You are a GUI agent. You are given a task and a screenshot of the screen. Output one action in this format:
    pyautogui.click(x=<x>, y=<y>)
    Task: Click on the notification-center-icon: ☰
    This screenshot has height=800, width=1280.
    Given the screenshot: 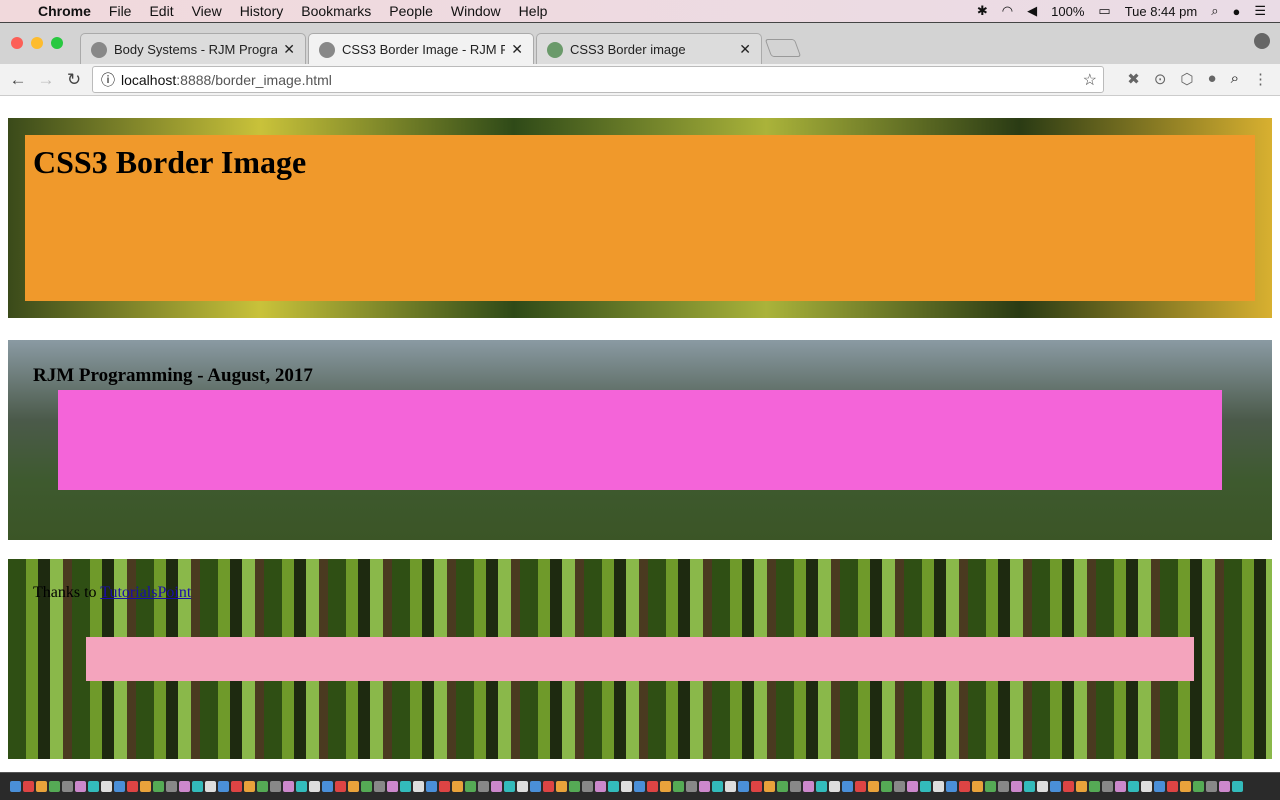 What is the action you would take?
    pyautogui.click(x=1260, y=11)
    